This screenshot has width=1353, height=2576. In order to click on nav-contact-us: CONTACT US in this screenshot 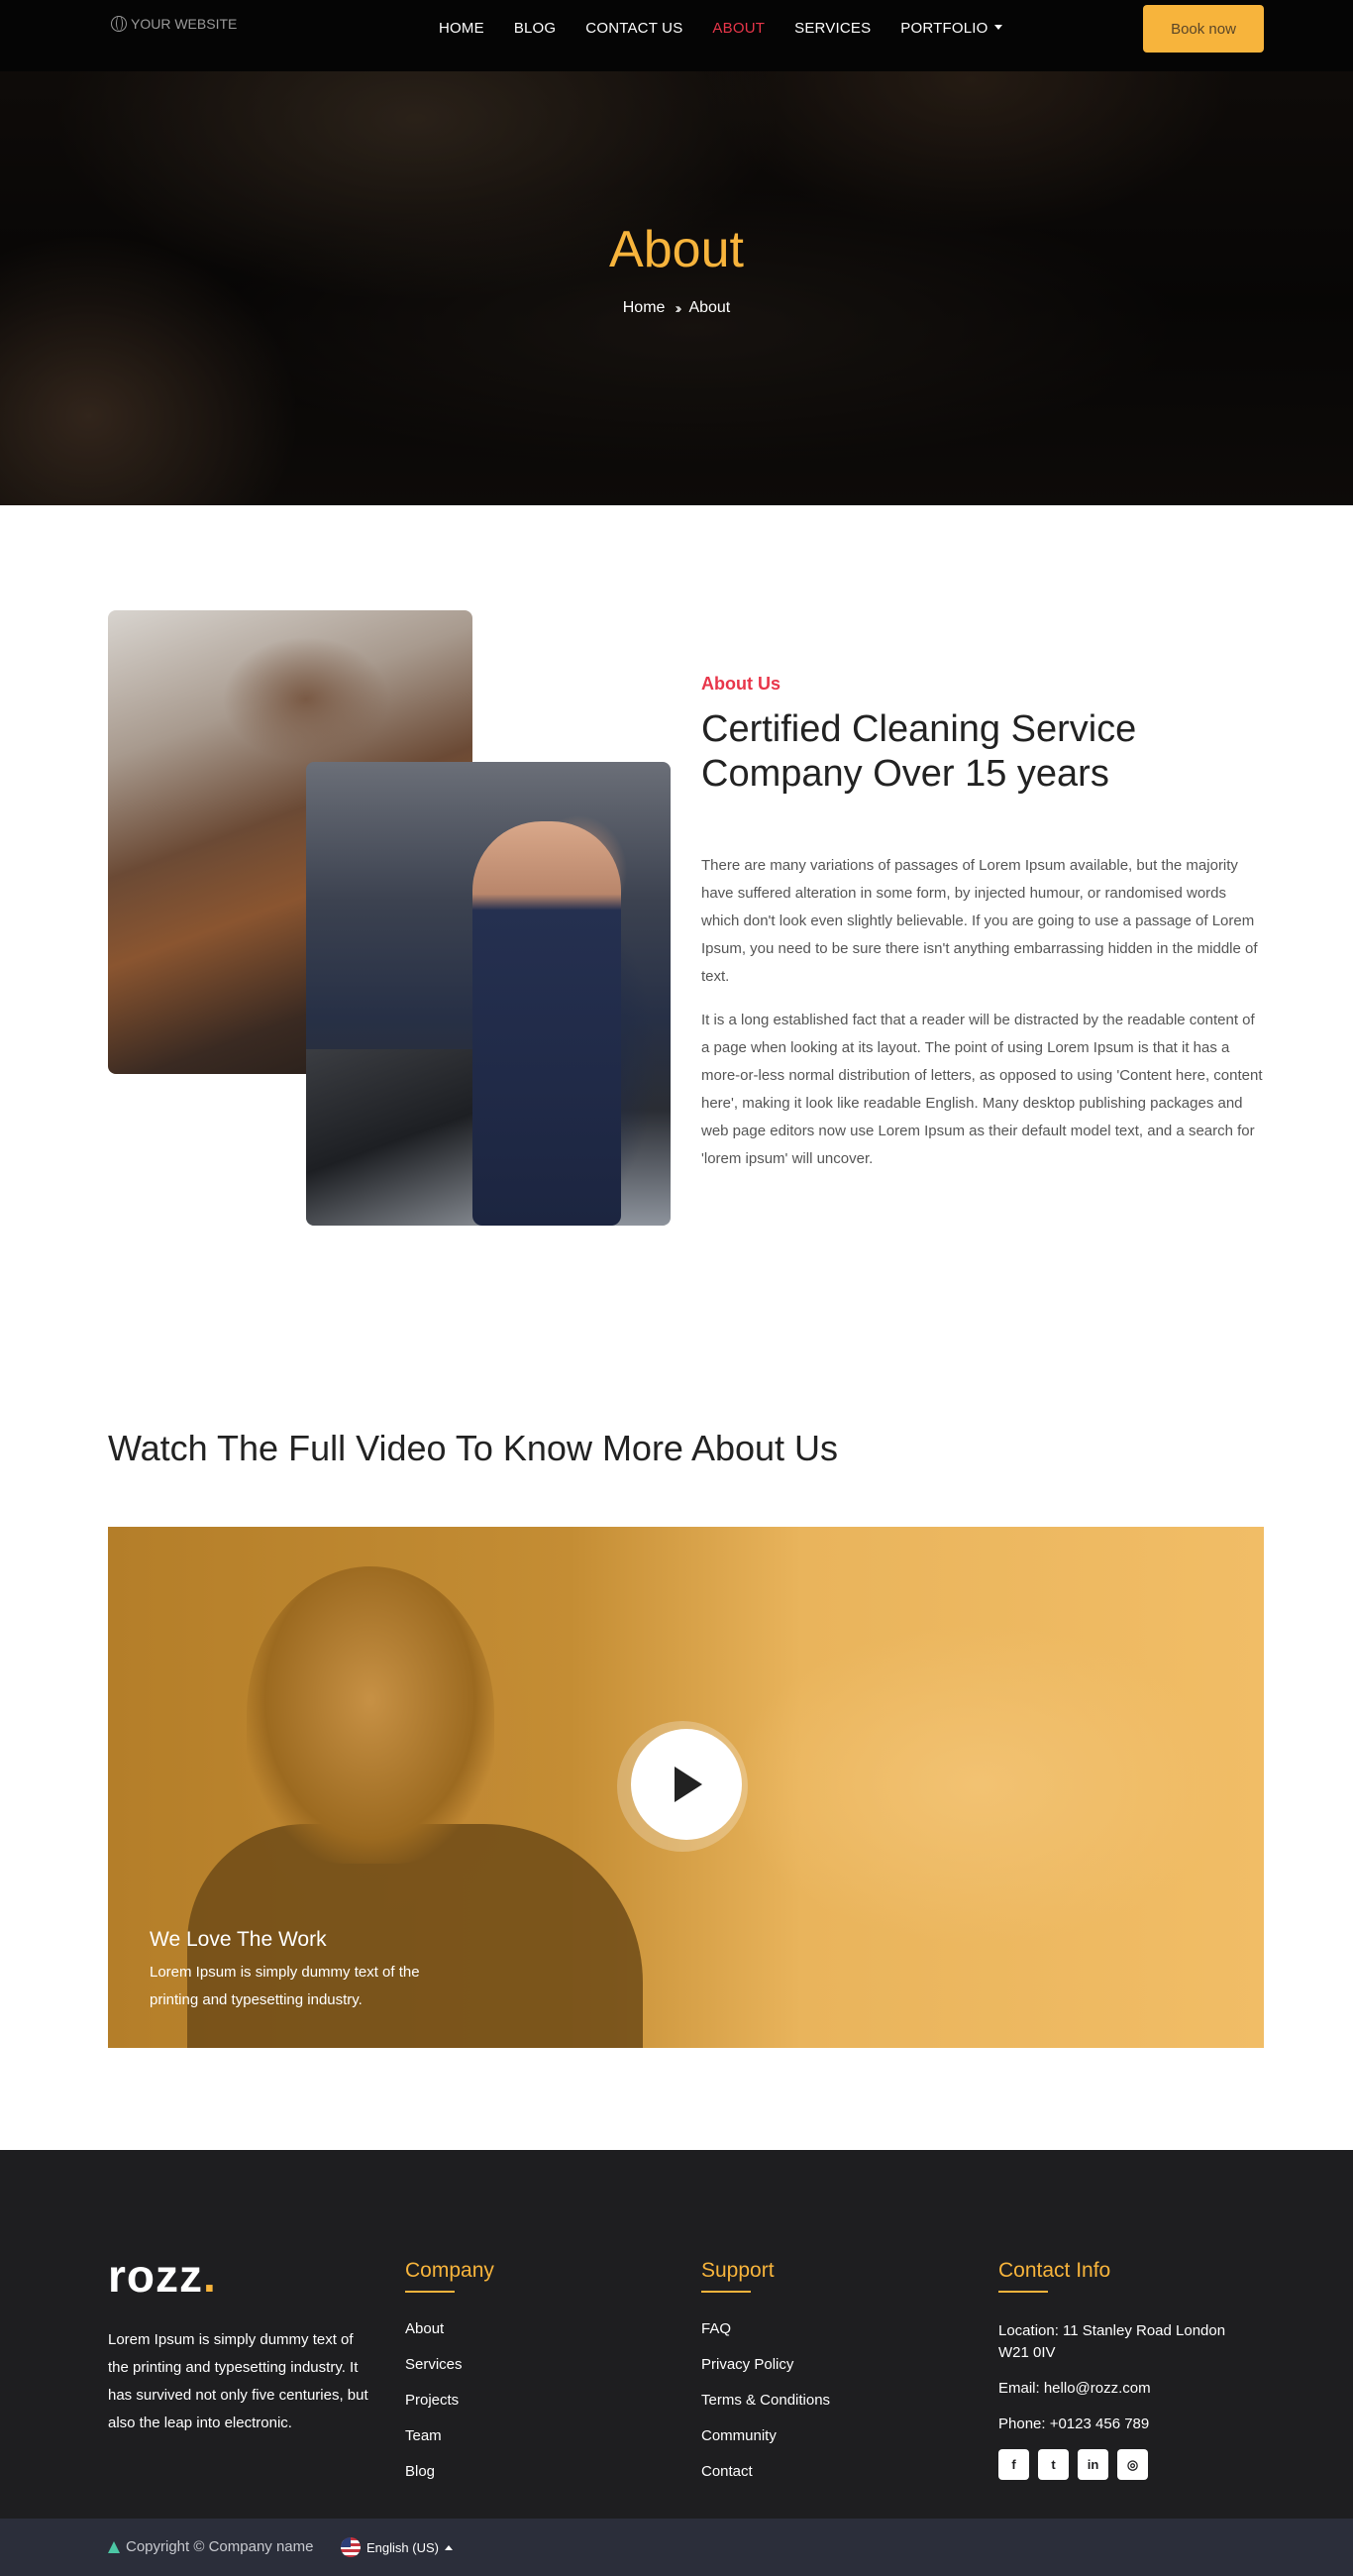, I will do `click(633, 28)`.